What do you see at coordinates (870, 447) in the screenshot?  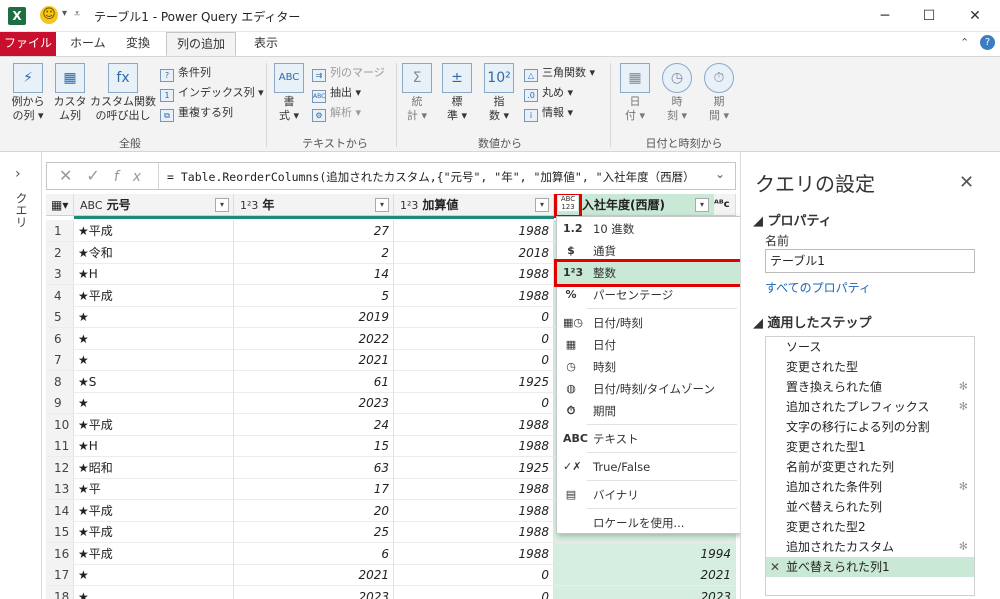 I see `applied-step: 変更された型1` at bounding box center [870, 447].